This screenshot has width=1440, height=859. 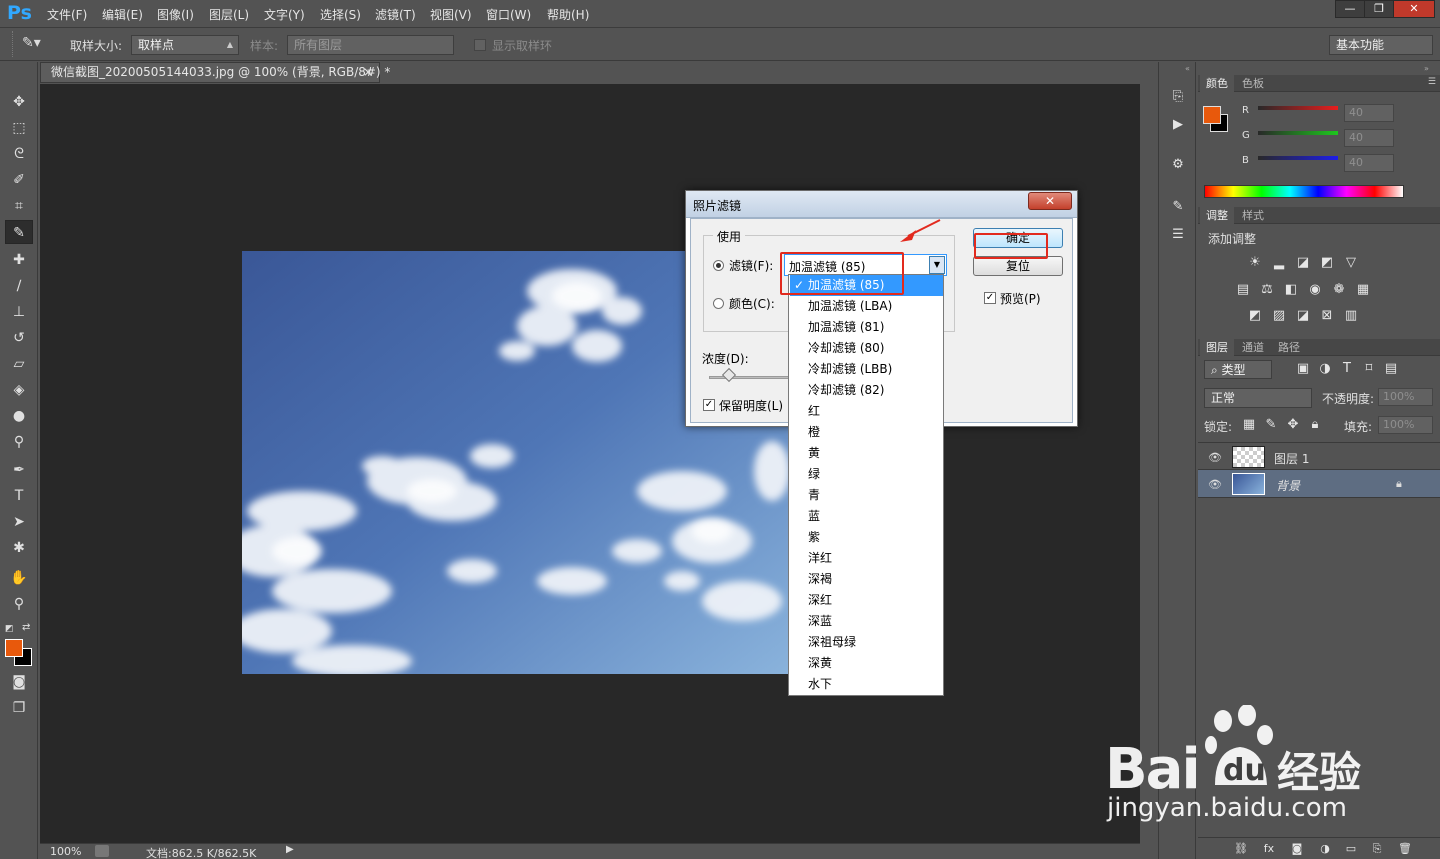 What do you see at coordinates (1297, 849) in the screenshot?
I see `add-mask-icon: ◙` at bounding box center [1297, 849].